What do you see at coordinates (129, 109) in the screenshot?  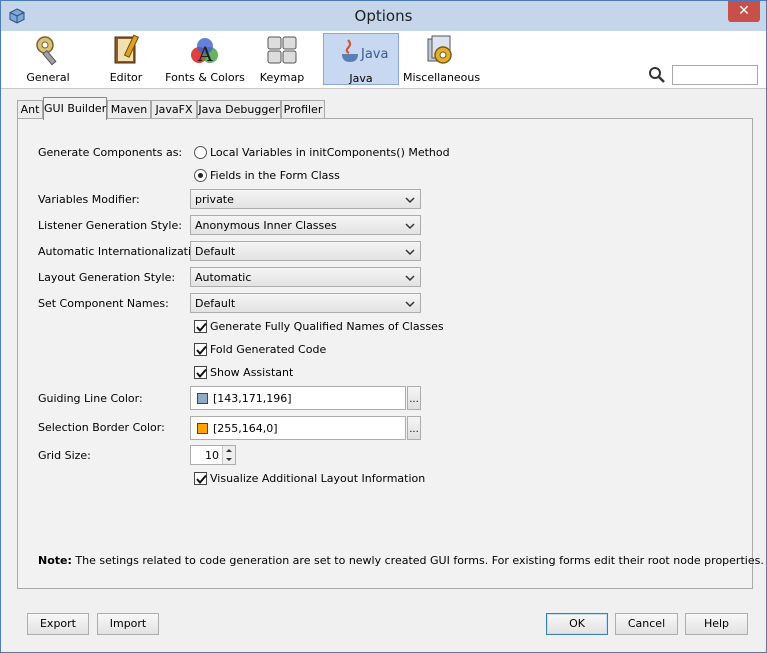 I see `tab-maven: Maven` at bounding box center [129, 109].